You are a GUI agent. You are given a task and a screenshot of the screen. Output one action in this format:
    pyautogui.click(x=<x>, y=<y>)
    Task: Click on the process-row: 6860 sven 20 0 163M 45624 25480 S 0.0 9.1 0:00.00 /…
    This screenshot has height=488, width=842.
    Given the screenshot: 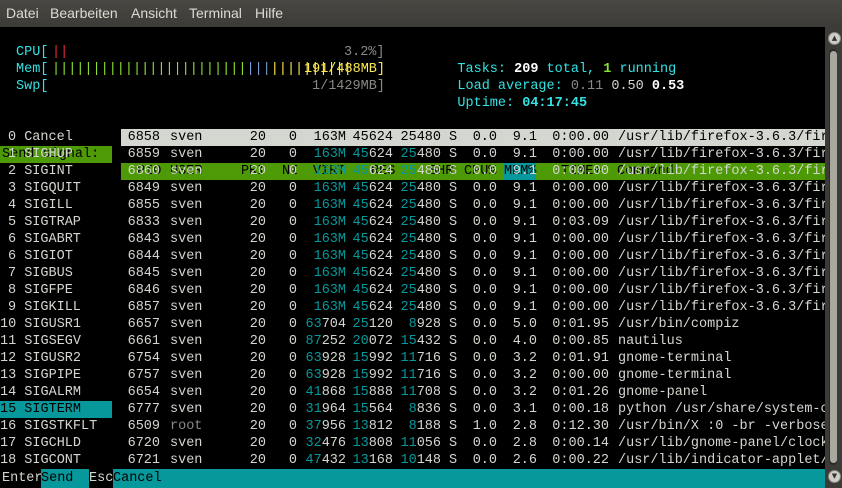 What is the action you would take?
    pyautogui.click(x=412, y=171)
    